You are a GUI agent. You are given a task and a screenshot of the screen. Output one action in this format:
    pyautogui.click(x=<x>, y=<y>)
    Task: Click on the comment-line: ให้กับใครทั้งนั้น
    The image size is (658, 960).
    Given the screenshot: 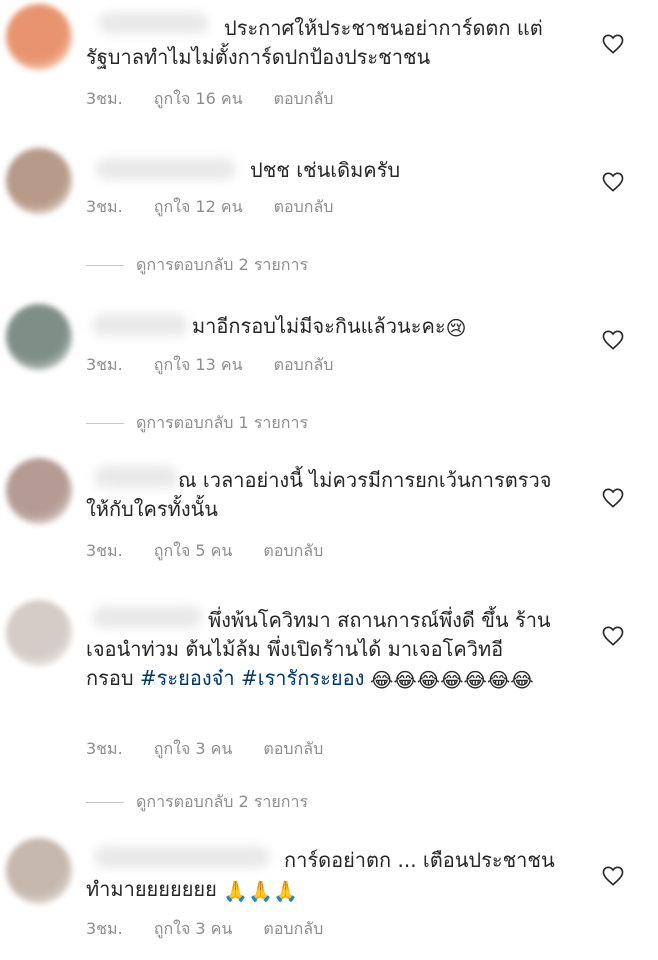 What is the action you would take?
    pyautogui.click(x=152, y=509)
    